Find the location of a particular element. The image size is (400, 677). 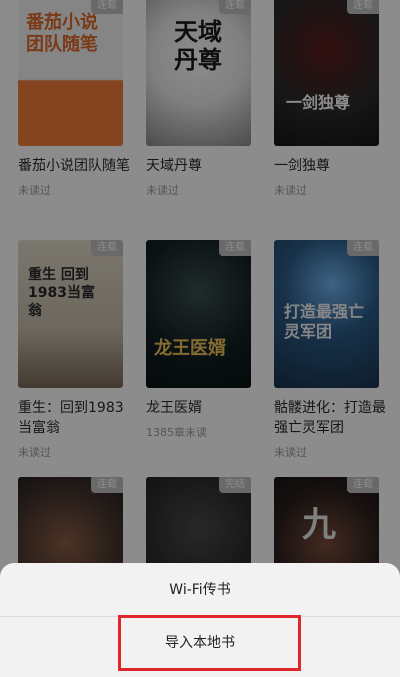

highlight-frame is located at coordinates (209, 643).